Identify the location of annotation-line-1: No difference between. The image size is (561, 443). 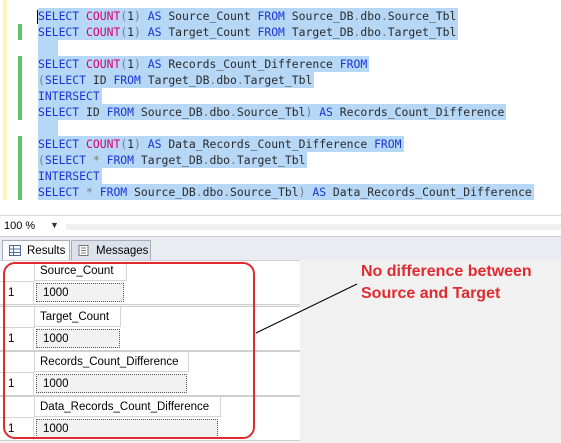
(446, 271).